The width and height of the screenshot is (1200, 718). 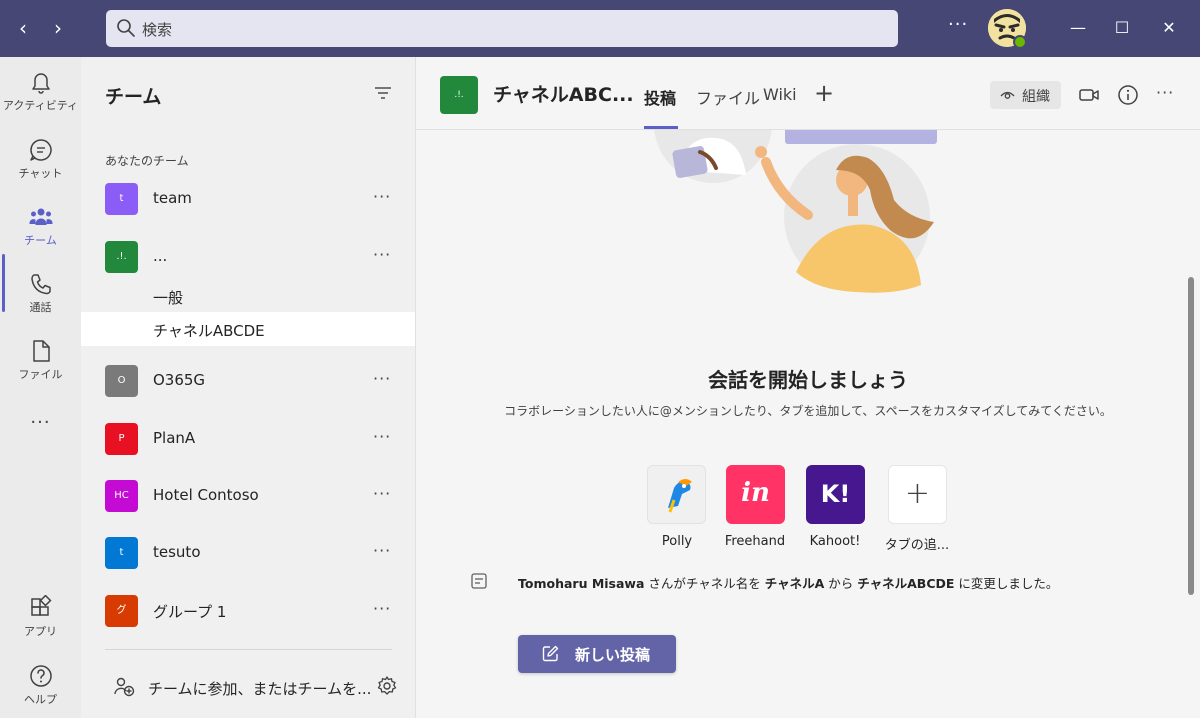 What do you see at coordinates (121, 496) in the screenshot?
I see `team-tile: HC` at bounding box center [121, 496].